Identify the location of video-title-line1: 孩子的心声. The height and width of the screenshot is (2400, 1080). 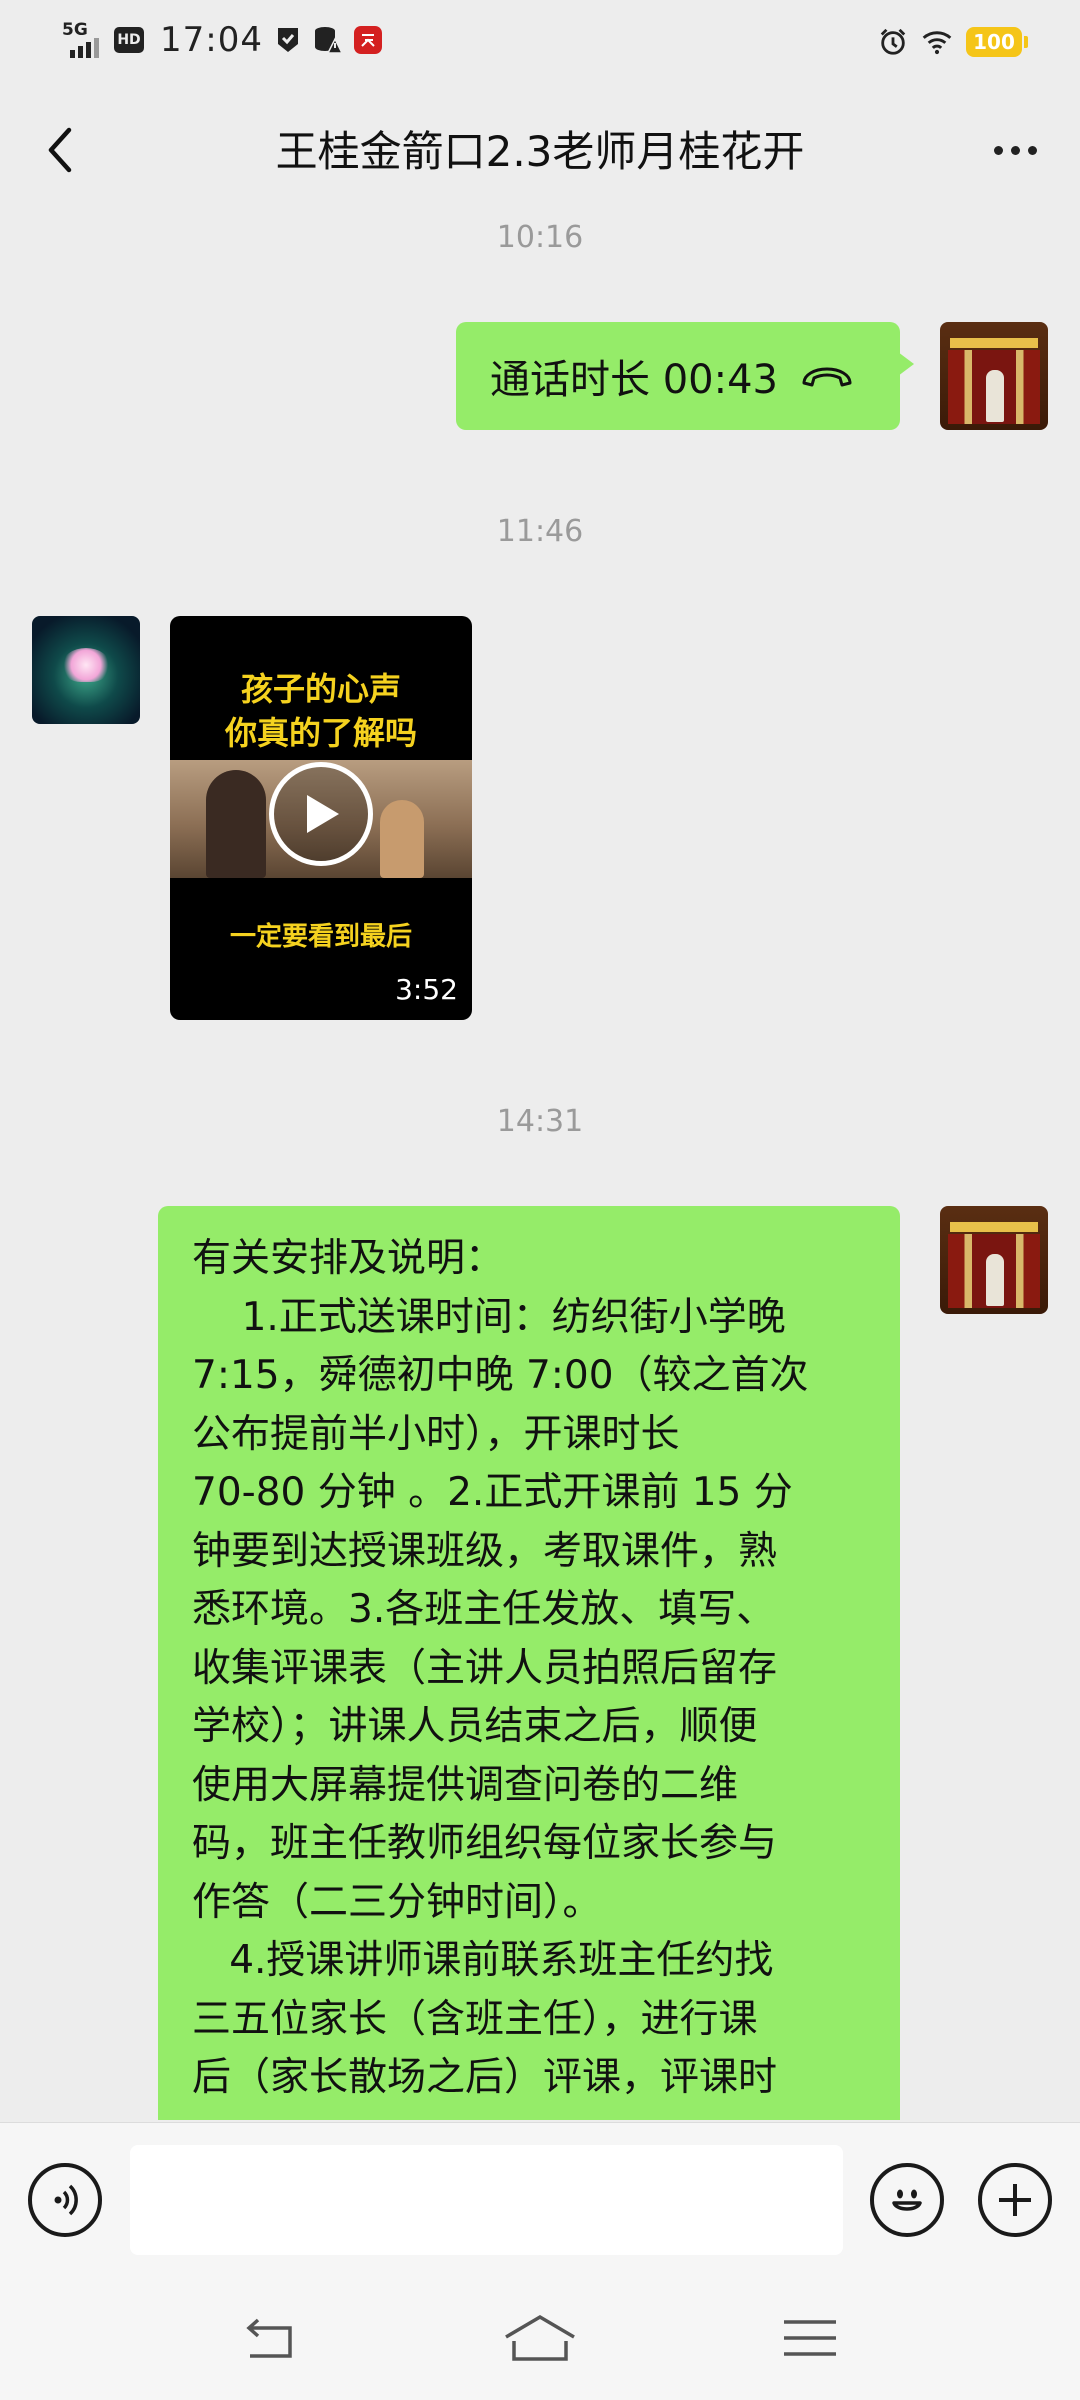
(320, 689).